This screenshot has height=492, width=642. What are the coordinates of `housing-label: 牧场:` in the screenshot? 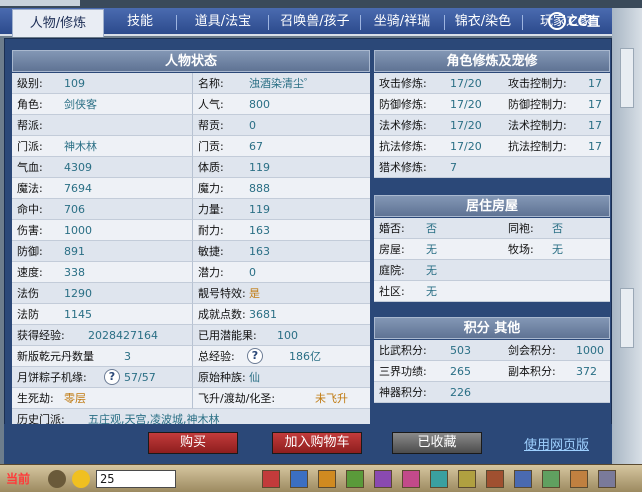 It's located at (521, 249).